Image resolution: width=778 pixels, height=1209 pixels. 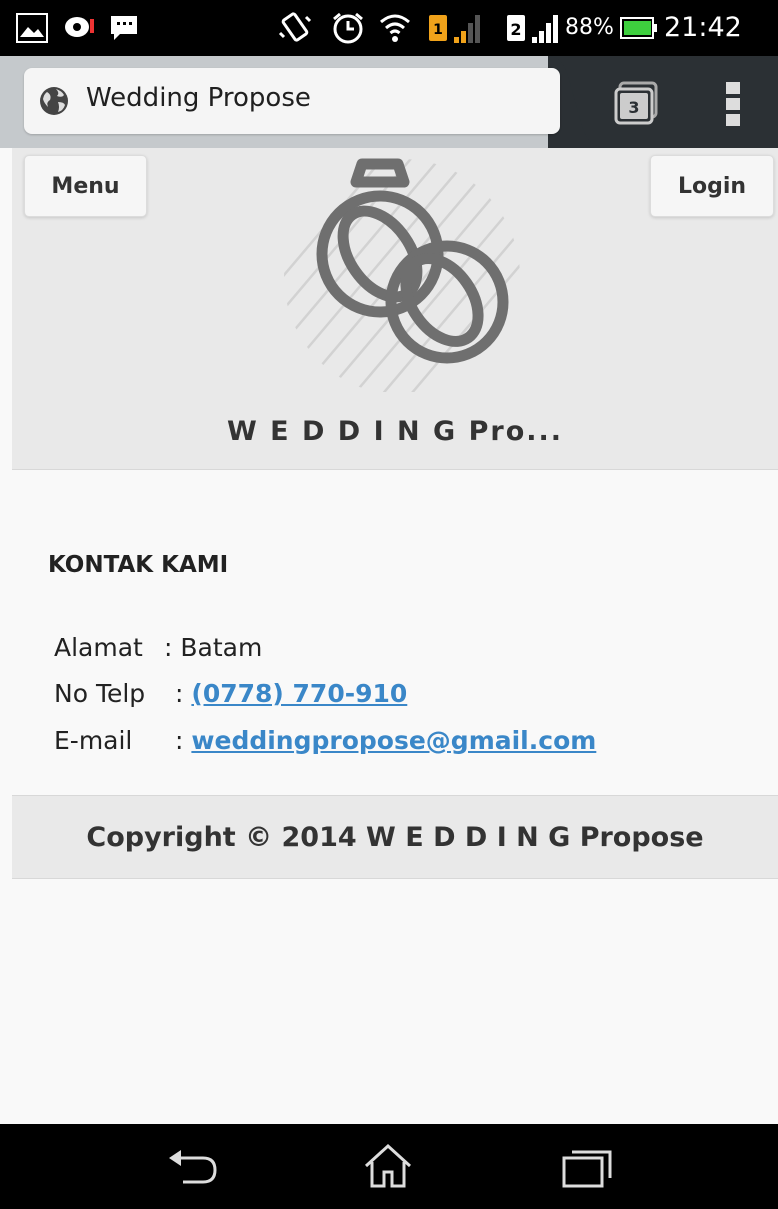 I want to click on android-nav-bar, so click(x=389, y=1166).